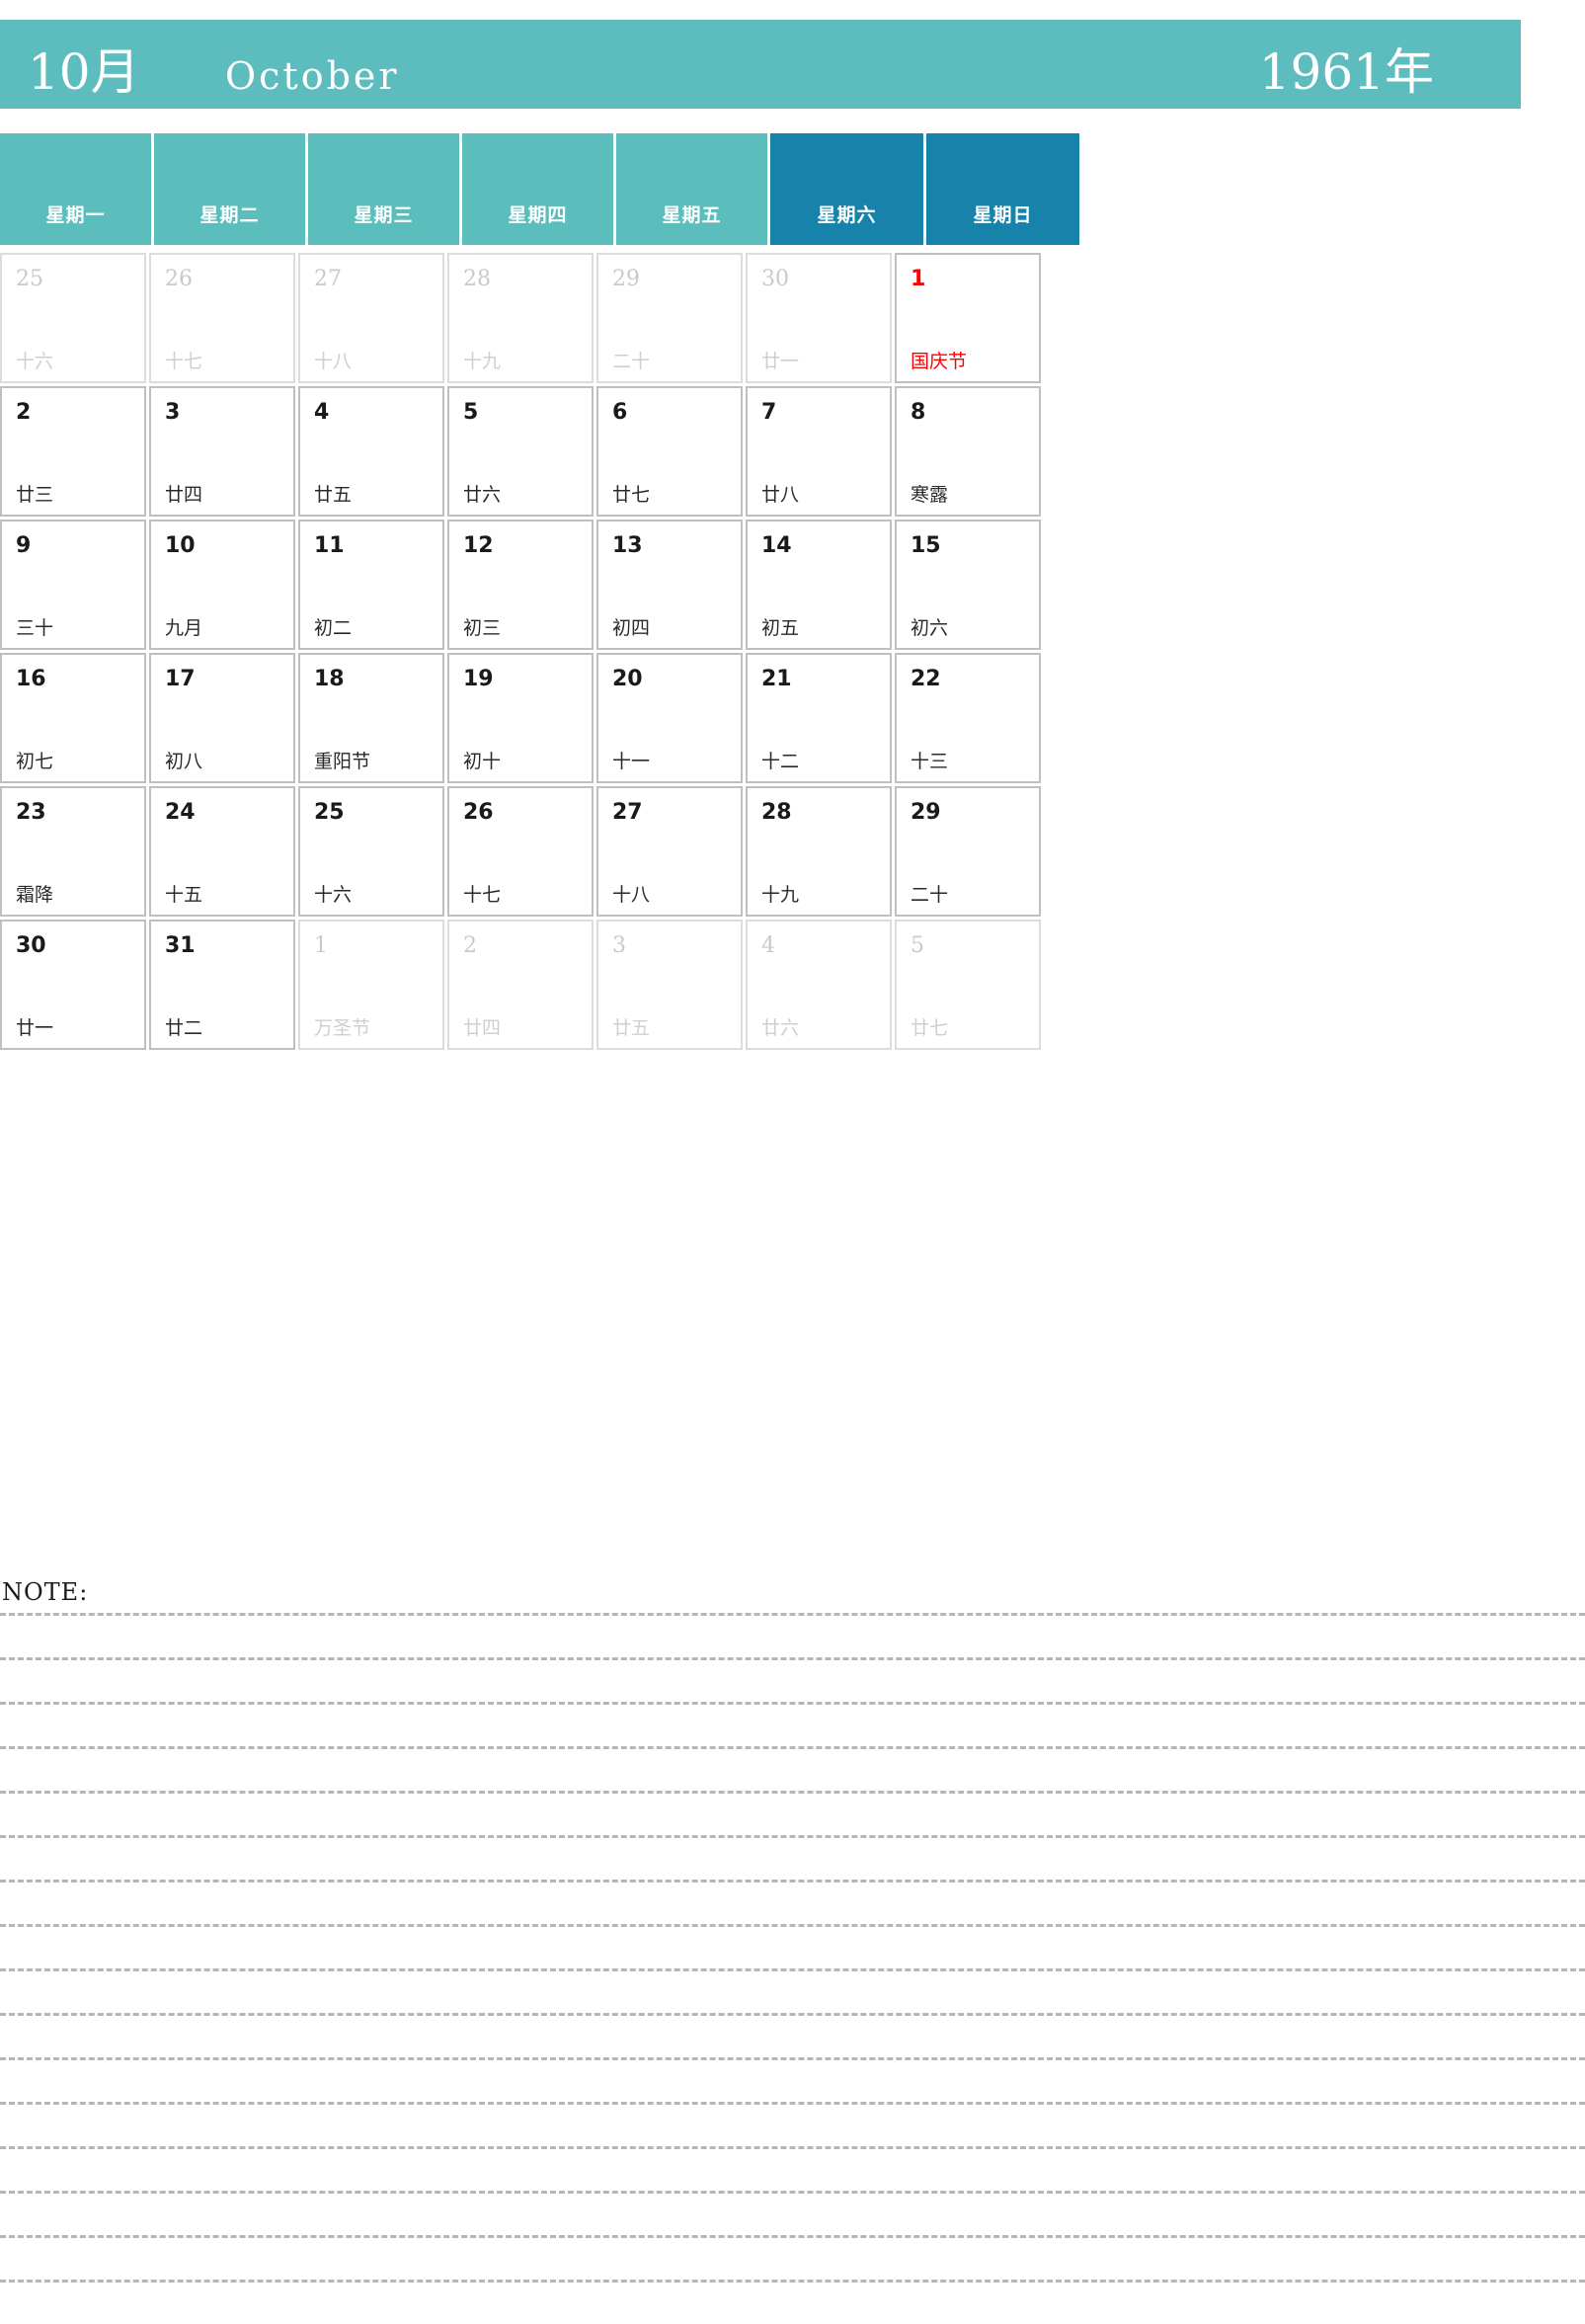 Image resolution: width=1585 pixels, height=2324 pixels. I want to click on day-cell: 13 初四, so click(669, 585).